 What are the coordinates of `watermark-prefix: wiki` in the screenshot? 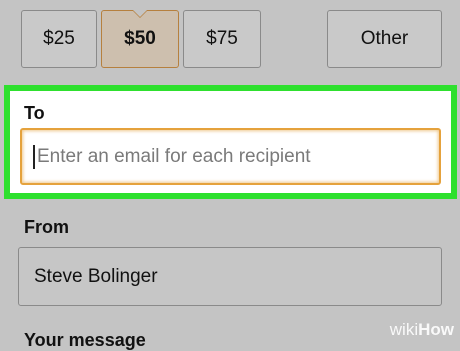 It's located at (404, 329).